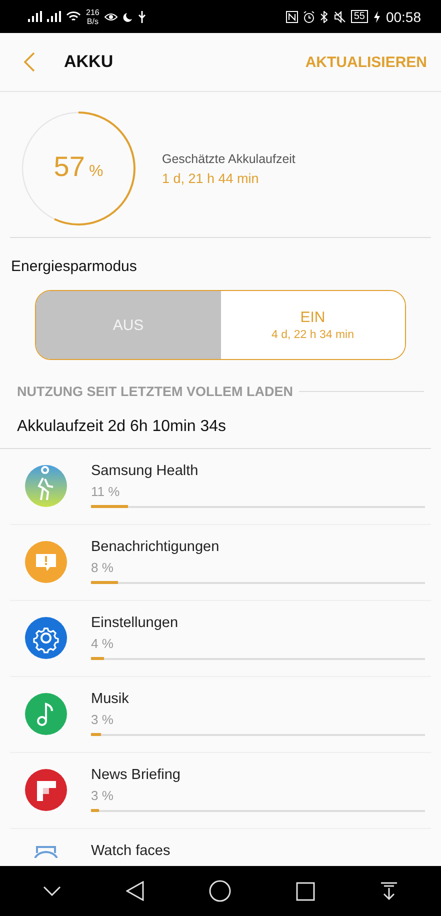 This screenshot has width=441, height=916. Describe the element at coordinates (51, 891) in the screenshot. I see `chevron-down-icon` at that location.